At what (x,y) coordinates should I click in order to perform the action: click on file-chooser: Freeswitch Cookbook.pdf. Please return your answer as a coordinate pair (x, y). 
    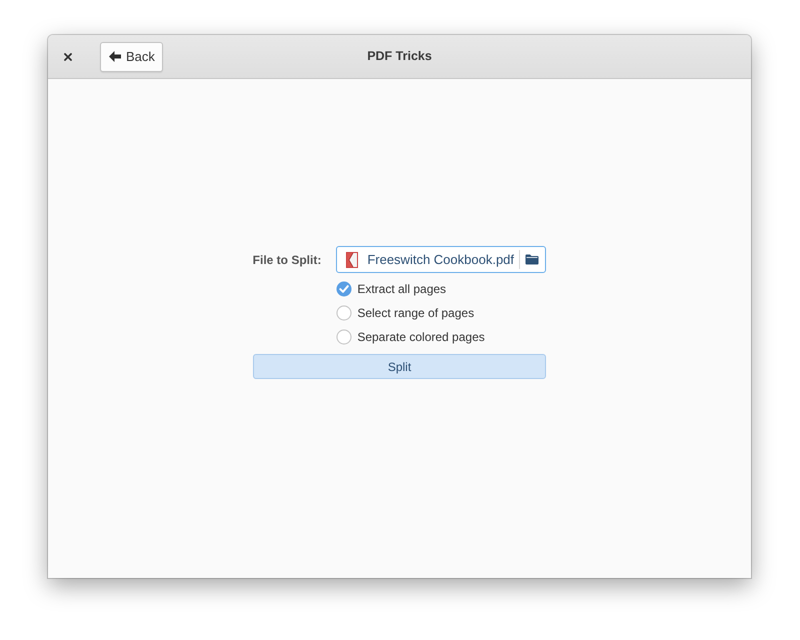
    Looking at the image, I should click on (441, 259).